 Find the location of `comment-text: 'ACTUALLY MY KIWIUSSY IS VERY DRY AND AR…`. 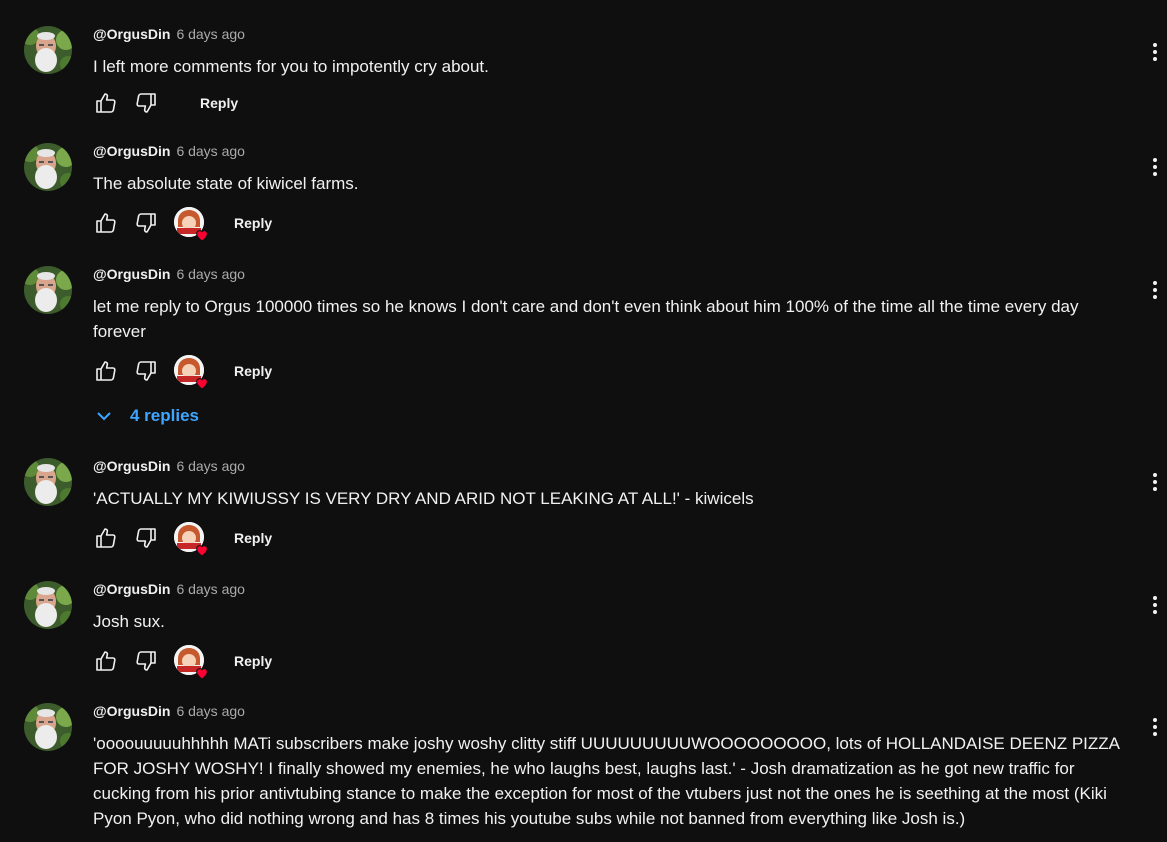

comment-text: 'ACTUALLY MY KIWIUSSY IS VERY DRY AND AR… is located at coordinates (423, 498).